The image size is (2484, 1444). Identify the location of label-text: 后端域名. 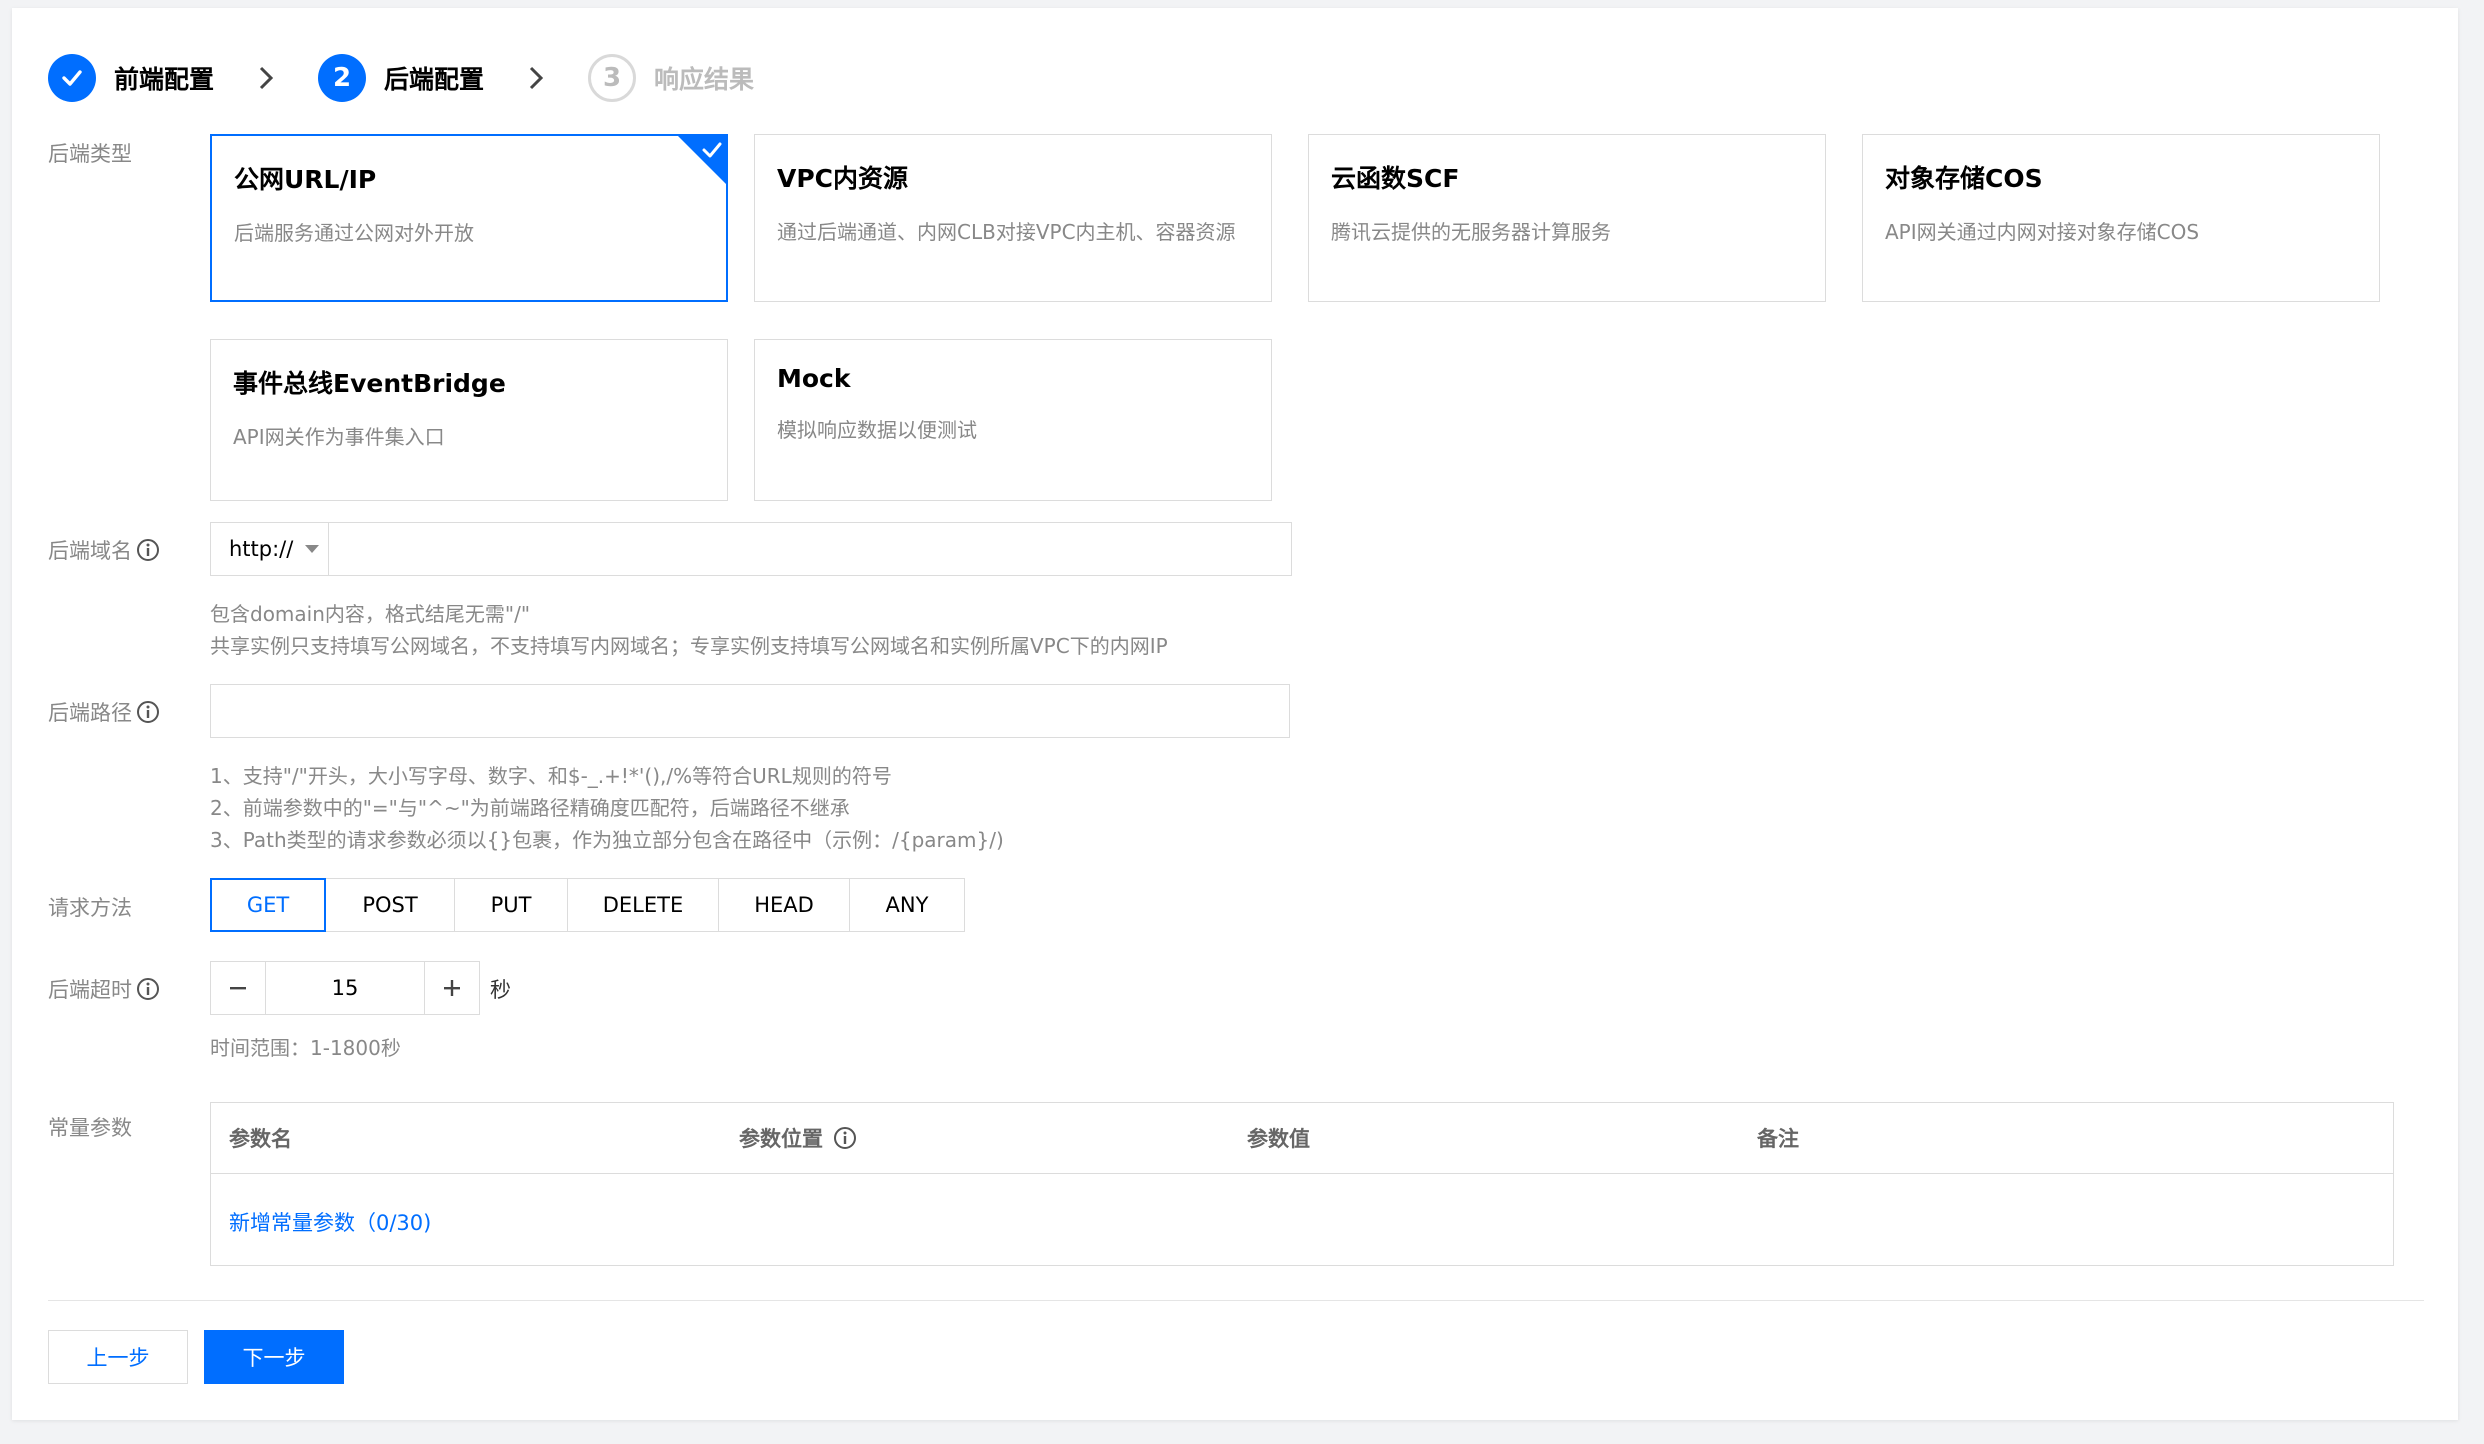
(90, 551).